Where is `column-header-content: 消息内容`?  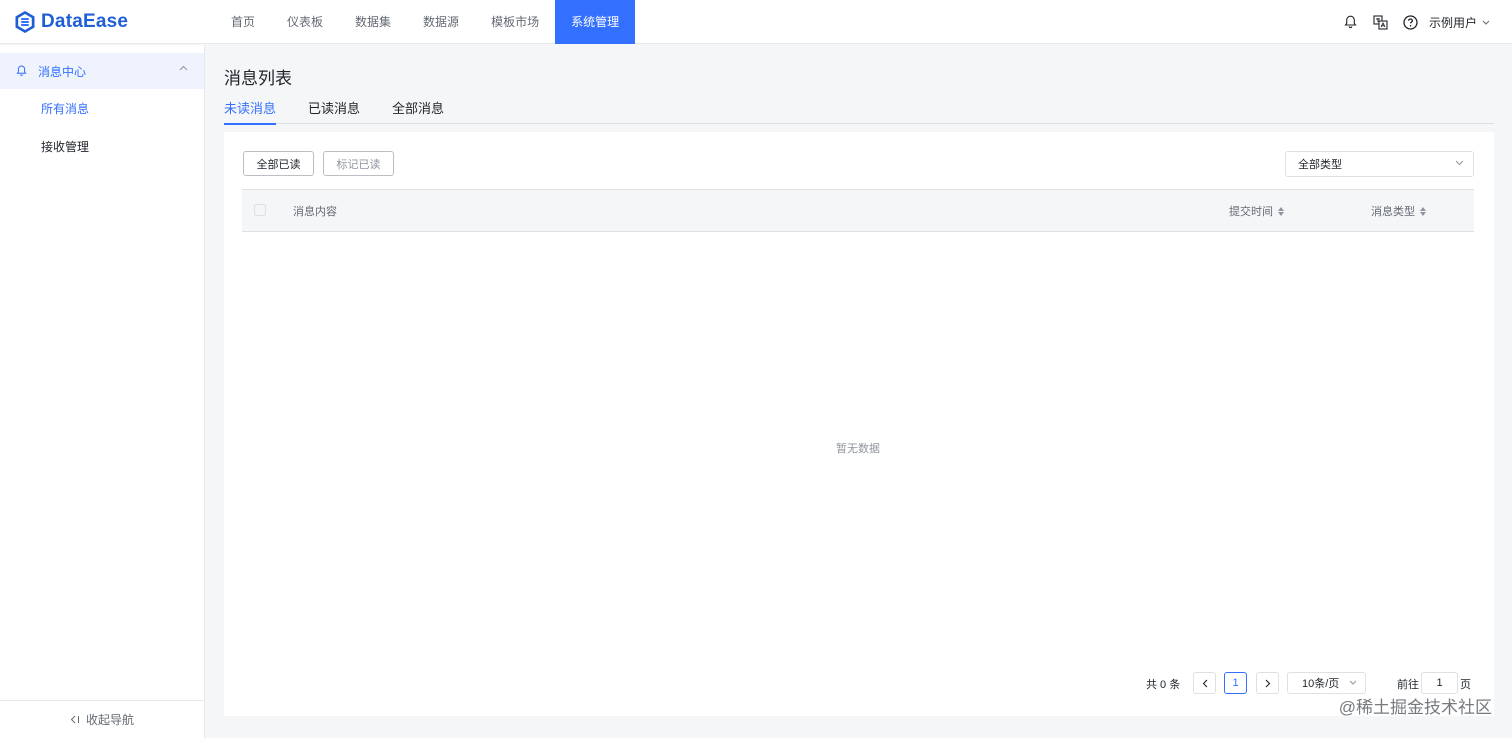 column-header-content: 消息内容 is located at coordinates (315, 211).